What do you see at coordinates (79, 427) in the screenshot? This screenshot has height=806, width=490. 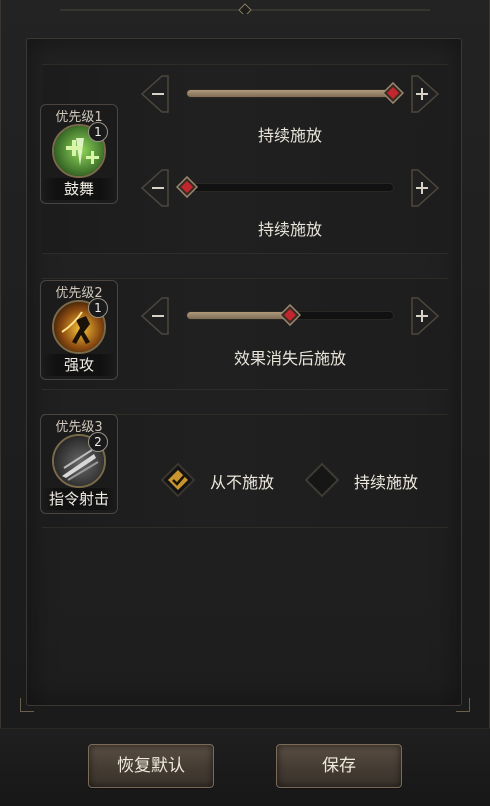 I see `priority-label: 优先级3` at bounding box center [79, 427].